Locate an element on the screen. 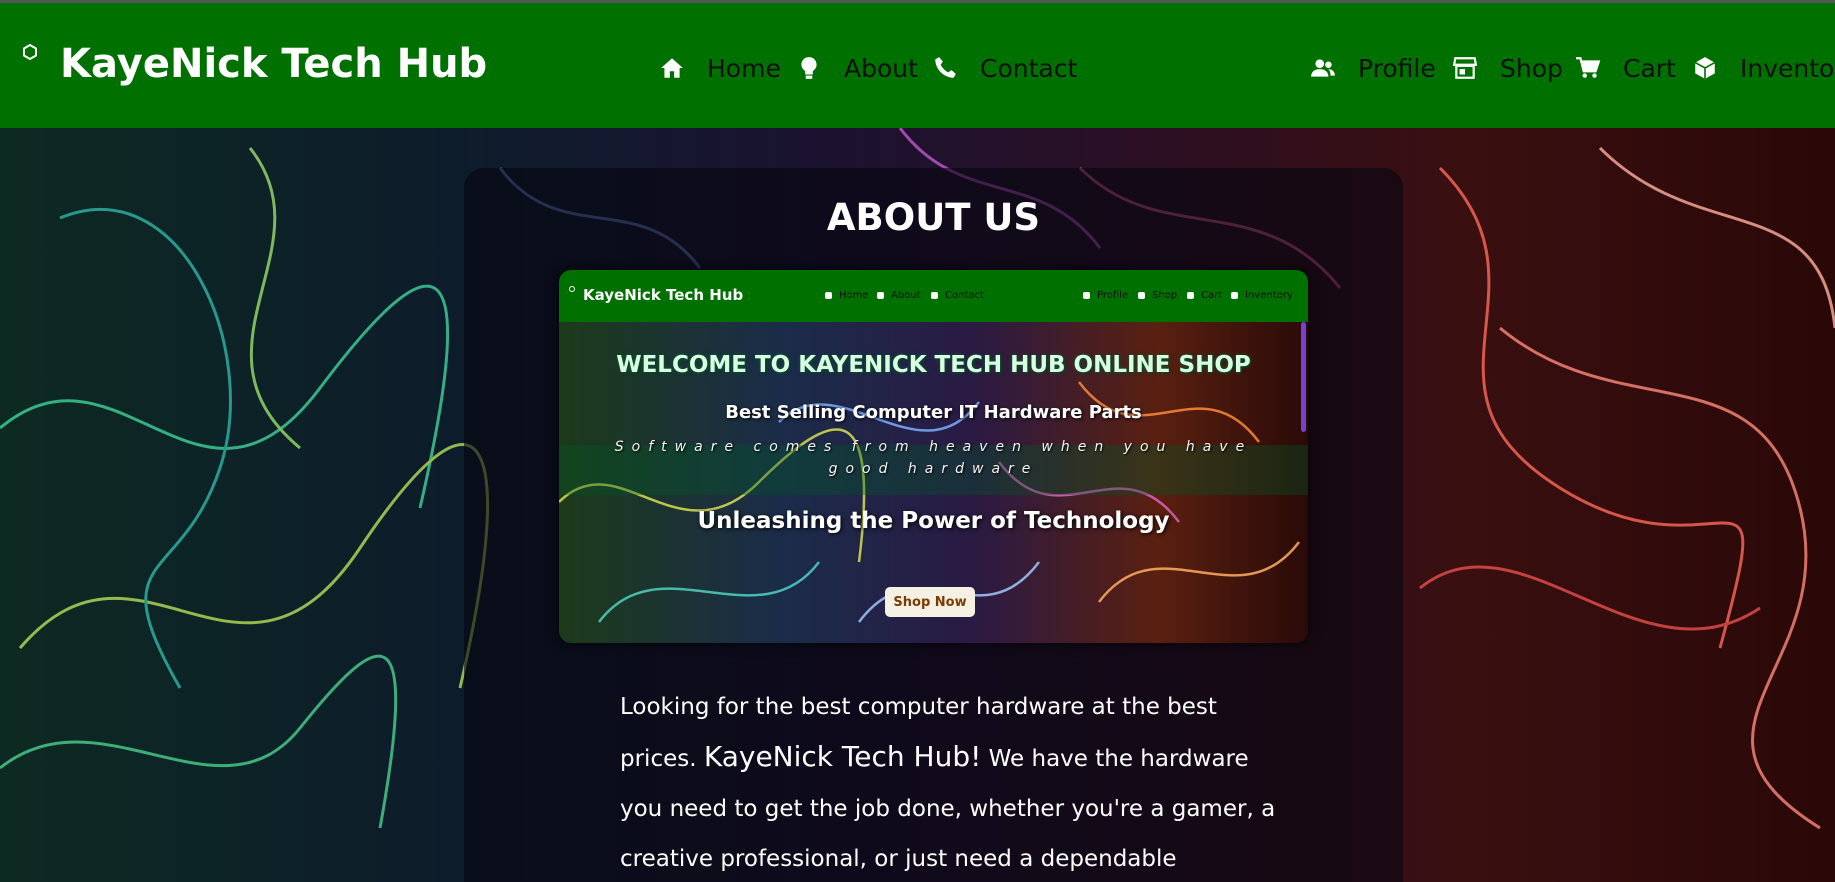 Image resolution: width=1835 pixels, height=882 pixels. preview-shop-now-button: Shop Now is located at coordinates (930, 602).